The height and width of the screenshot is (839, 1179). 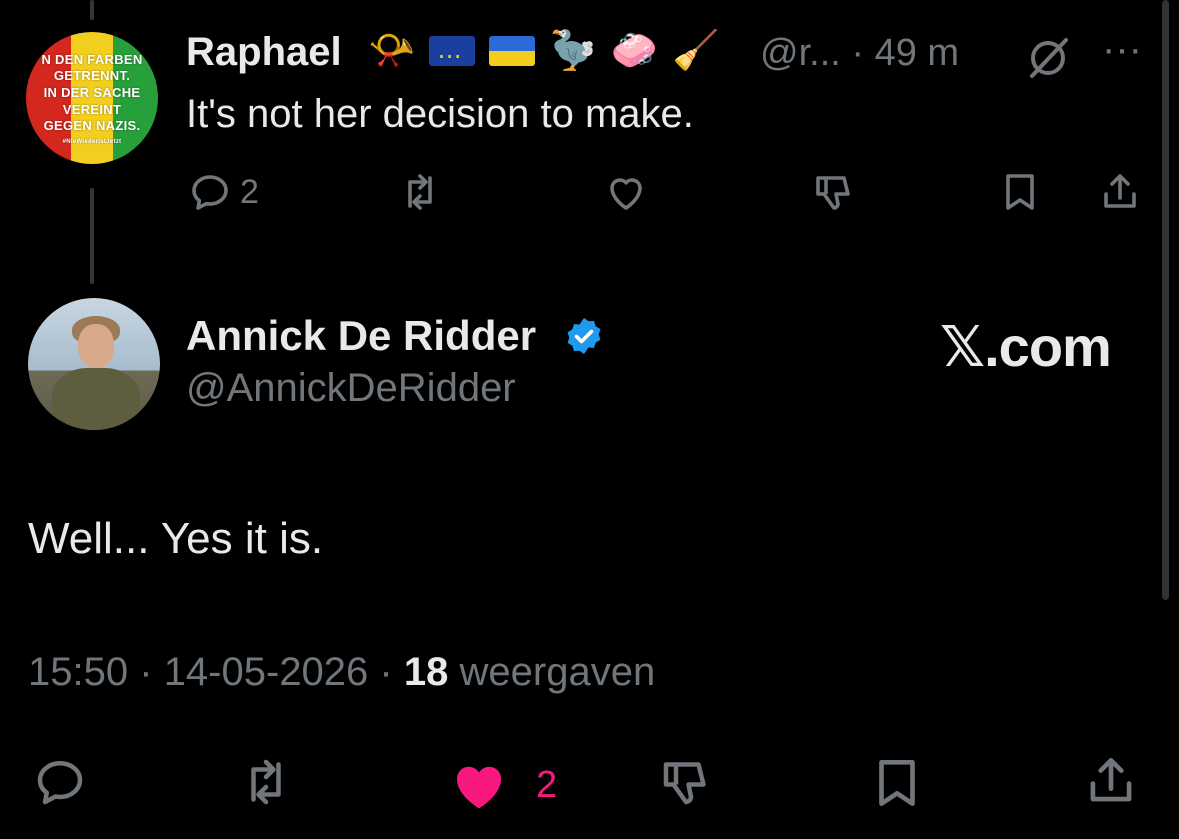 What do you see at coordinates (905, 53) in the screenshot?
I see `reply-time: · 49 m` at bounding box center [905, 53].